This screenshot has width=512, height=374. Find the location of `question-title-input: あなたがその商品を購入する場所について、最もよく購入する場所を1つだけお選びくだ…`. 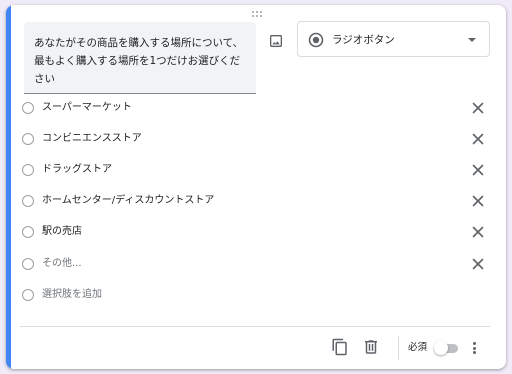

question-title-input: あなたがその商品を購入する場所について、最もよく購入する場所を1つだけお選びくだ… is located at coordinates (140, 58).